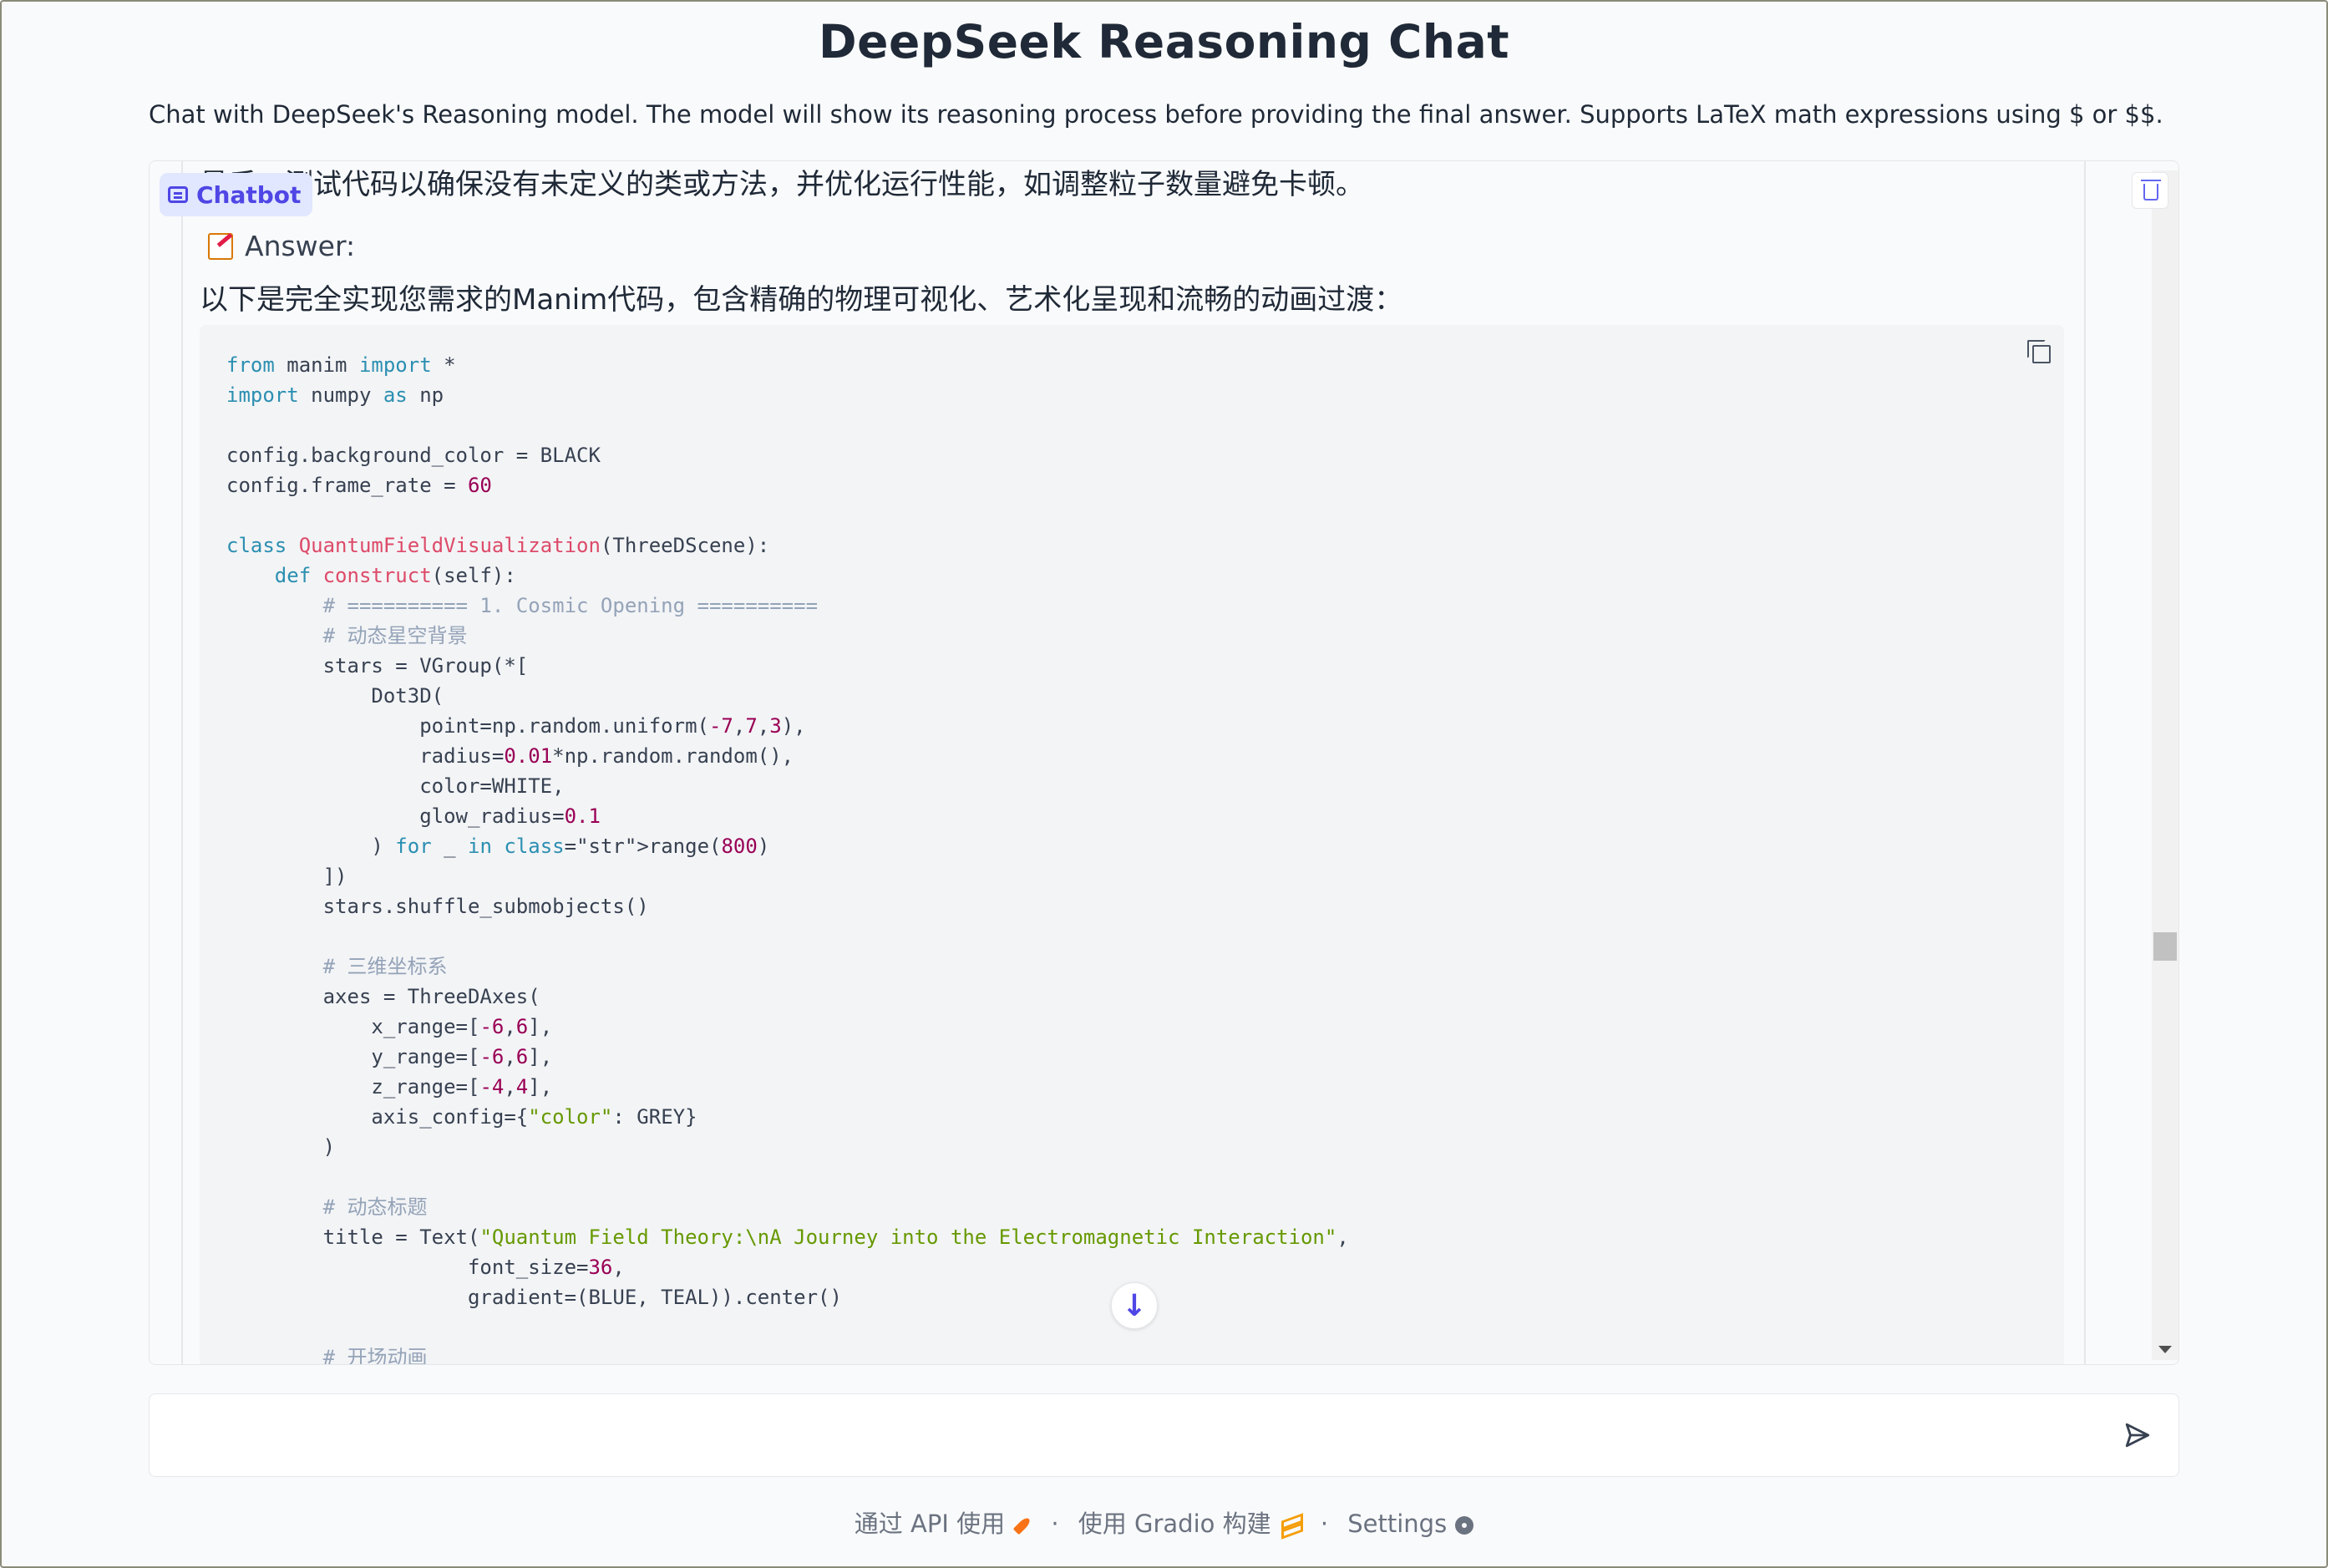 This screenshot has height=1568, width=2328. Describe the element at coordinates (178, 195) in the screenshot. I see `chat-bubble-icon` at that location.